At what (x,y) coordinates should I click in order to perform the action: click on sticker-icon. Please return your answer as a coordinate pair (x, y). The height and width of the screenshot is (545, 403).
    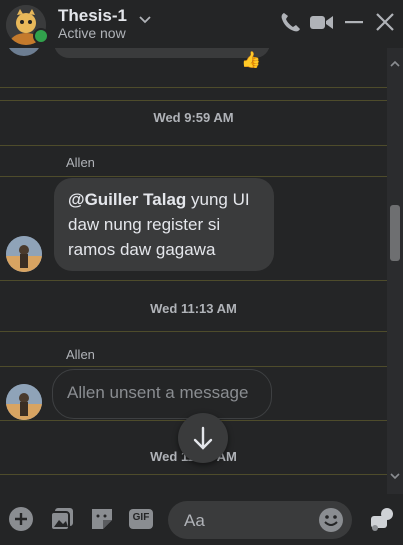
    Looking at the image, I should click on (102, 521).